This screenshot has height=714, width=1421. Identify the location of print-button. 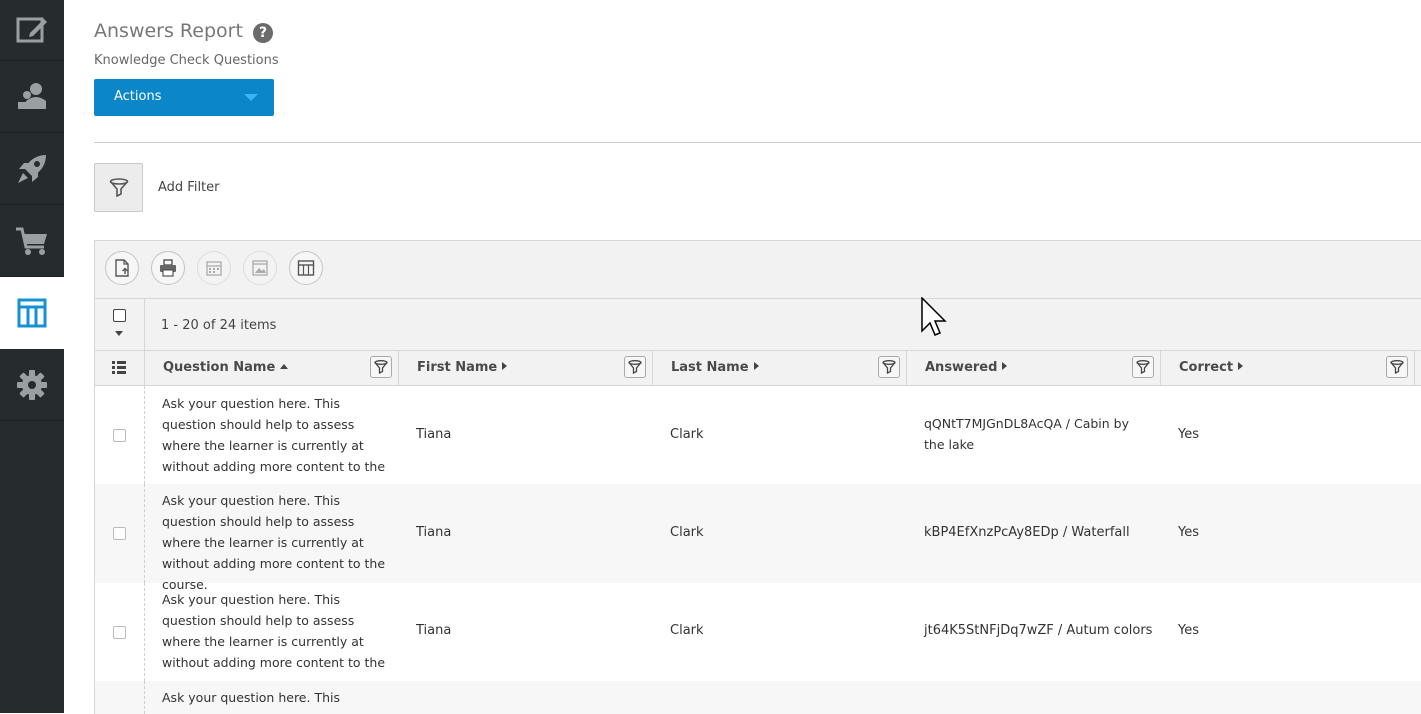
(168, 268).